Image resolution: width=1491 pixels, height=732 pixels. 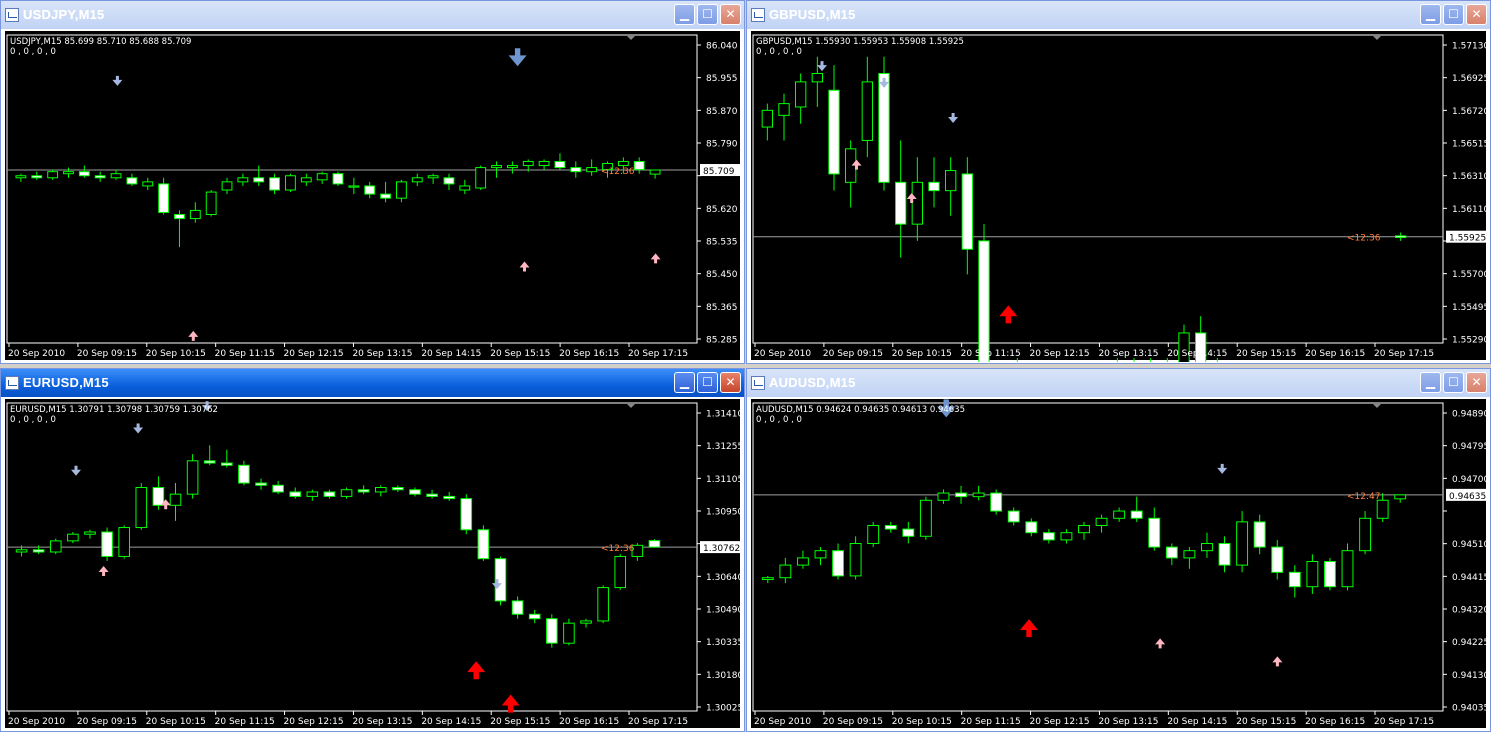 What do you see at coordinates (724, 447) in the screenshot?
I see `price-label: 1.31255` at bounding box center [724, 447].